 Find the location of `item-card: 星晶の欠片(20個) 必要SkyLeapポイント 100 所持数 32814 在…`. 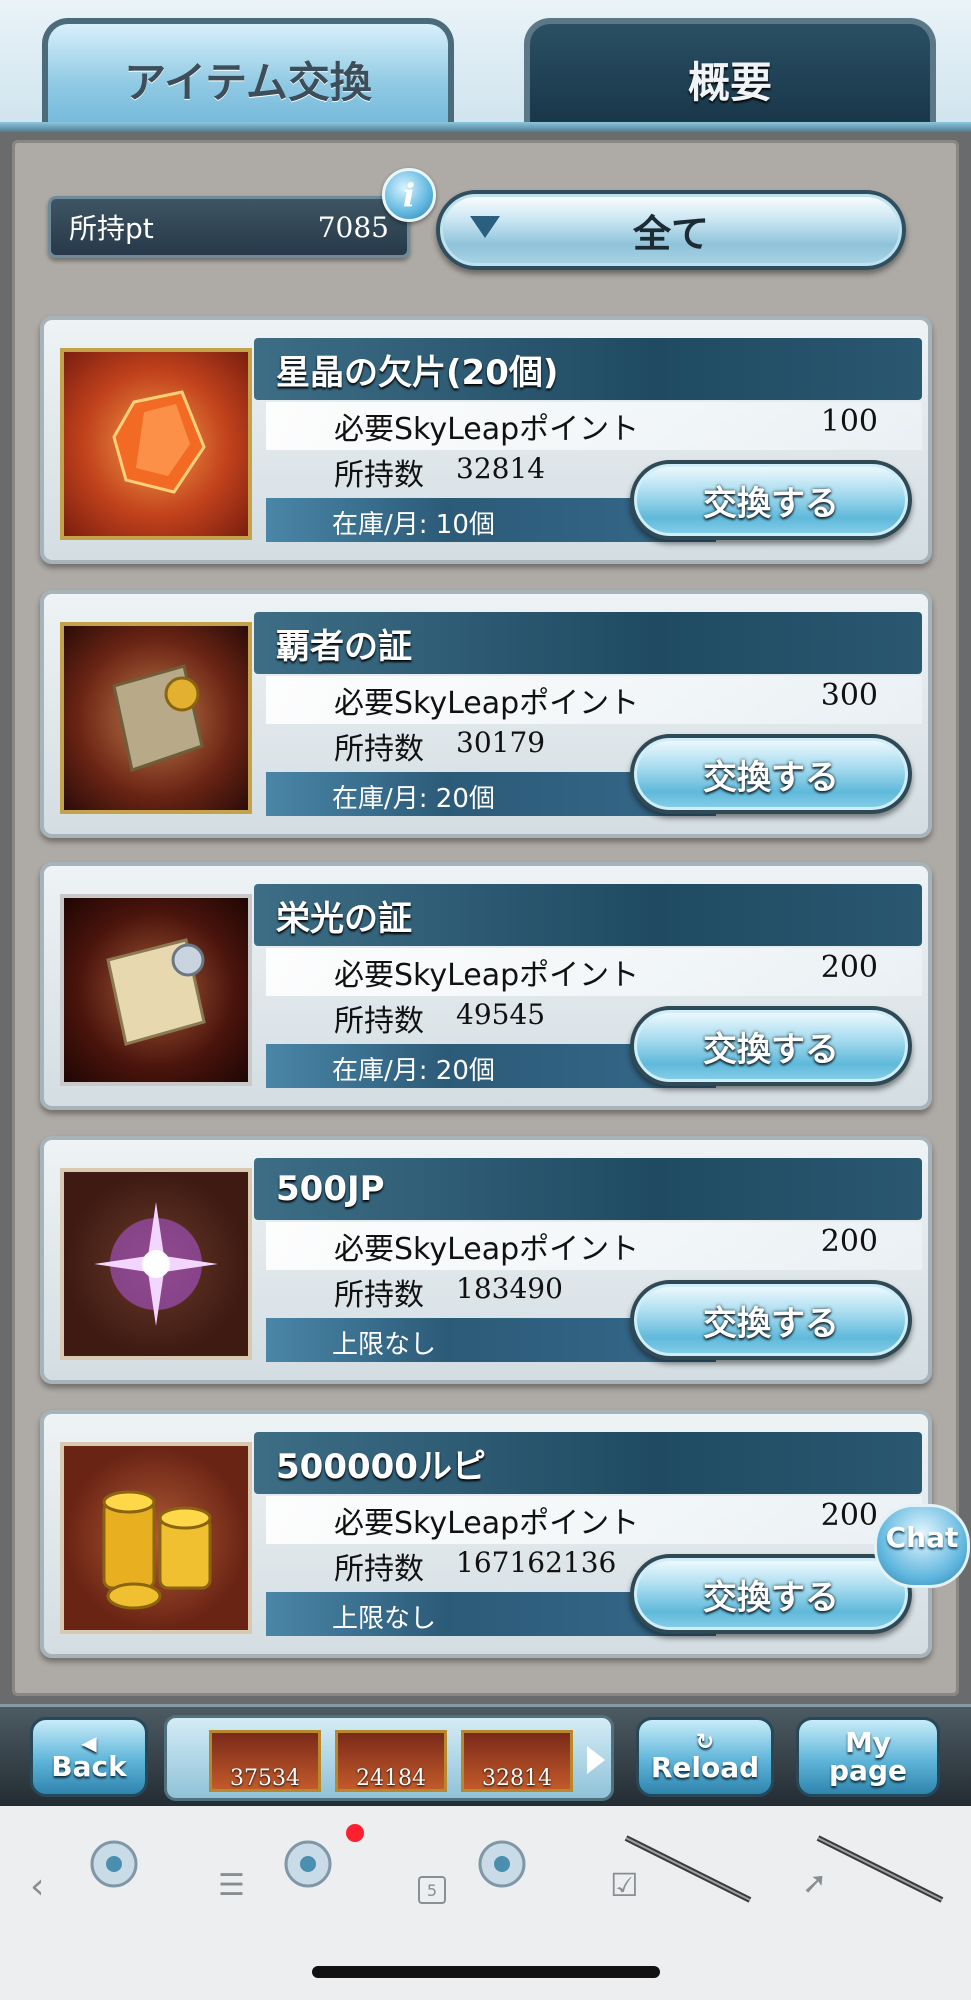

item-card: 星晶の欠片(20個) 必要SkyLeapポイント 100 所持数 32814 在… is located at coordinates (486, 440).